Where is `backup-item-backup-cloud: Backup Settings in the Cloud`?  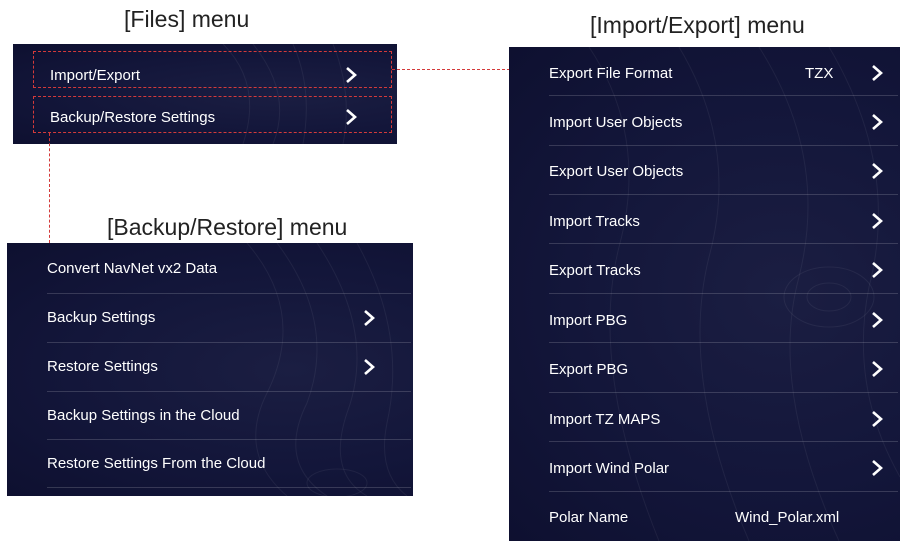 backup-item-backup-cloud: Backup Settings in the Cloud is located at coordinates (210, 415).